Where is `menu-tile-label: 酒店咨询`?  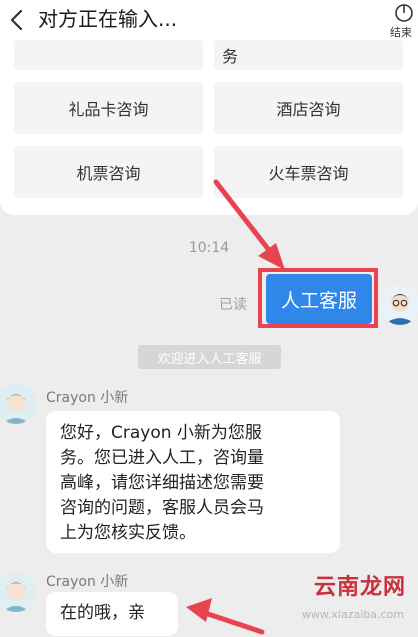
menu-tile-label: 酒店咨询 is located at coordinates (308, 109).